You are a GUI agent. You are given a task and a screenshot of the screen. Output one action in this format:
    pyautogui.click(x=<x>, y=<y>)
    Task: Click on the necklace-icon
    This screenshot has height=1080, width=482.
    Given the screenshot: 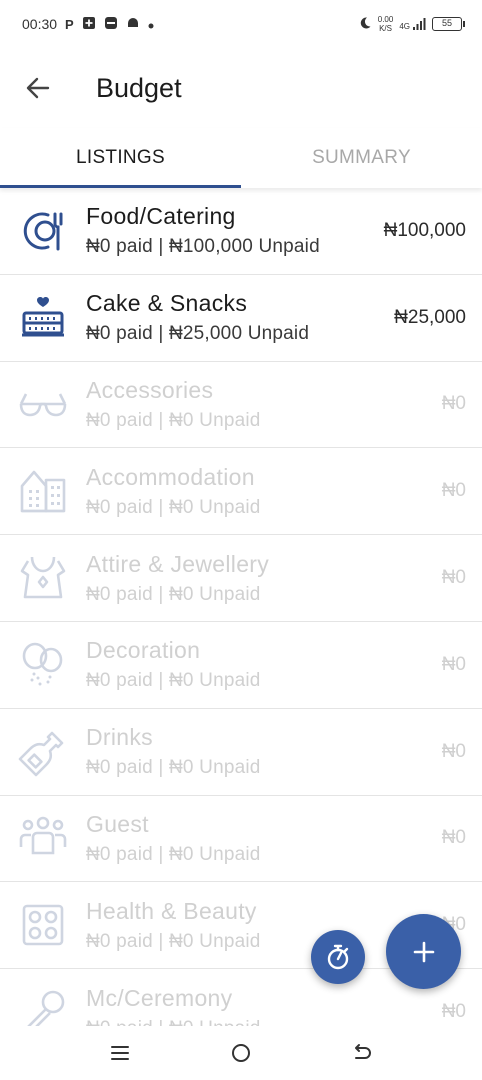 What is the action you would take?
    pyautogui.click(x=43, y=578)
    